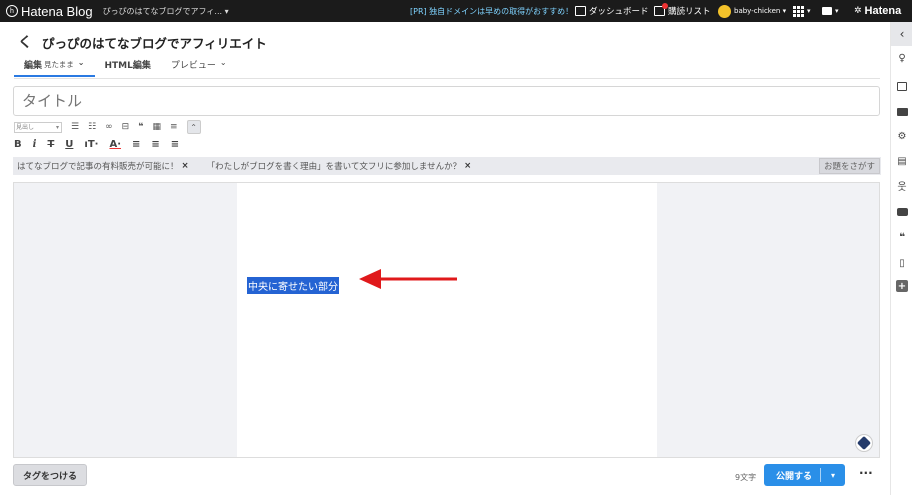  I want to click on chevron-left-icon: ‹, so click(902, 34).